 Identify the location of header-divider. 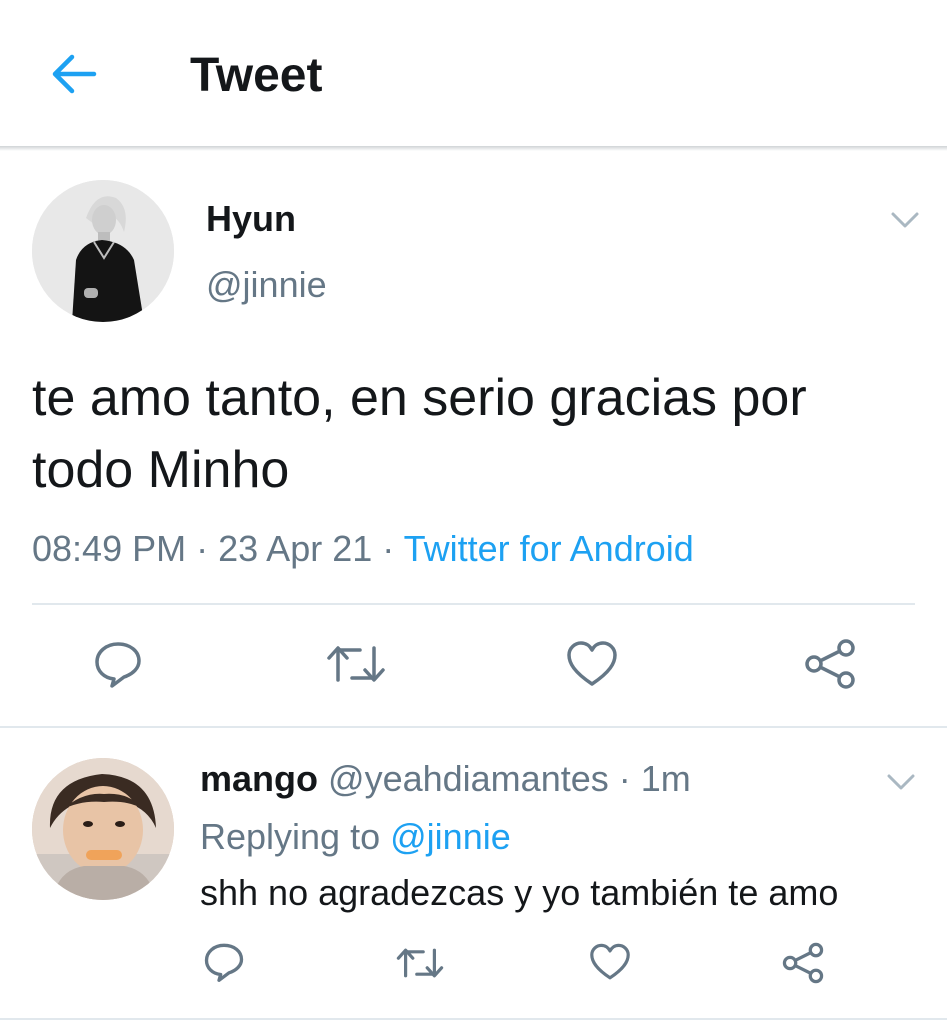
(473, 148).